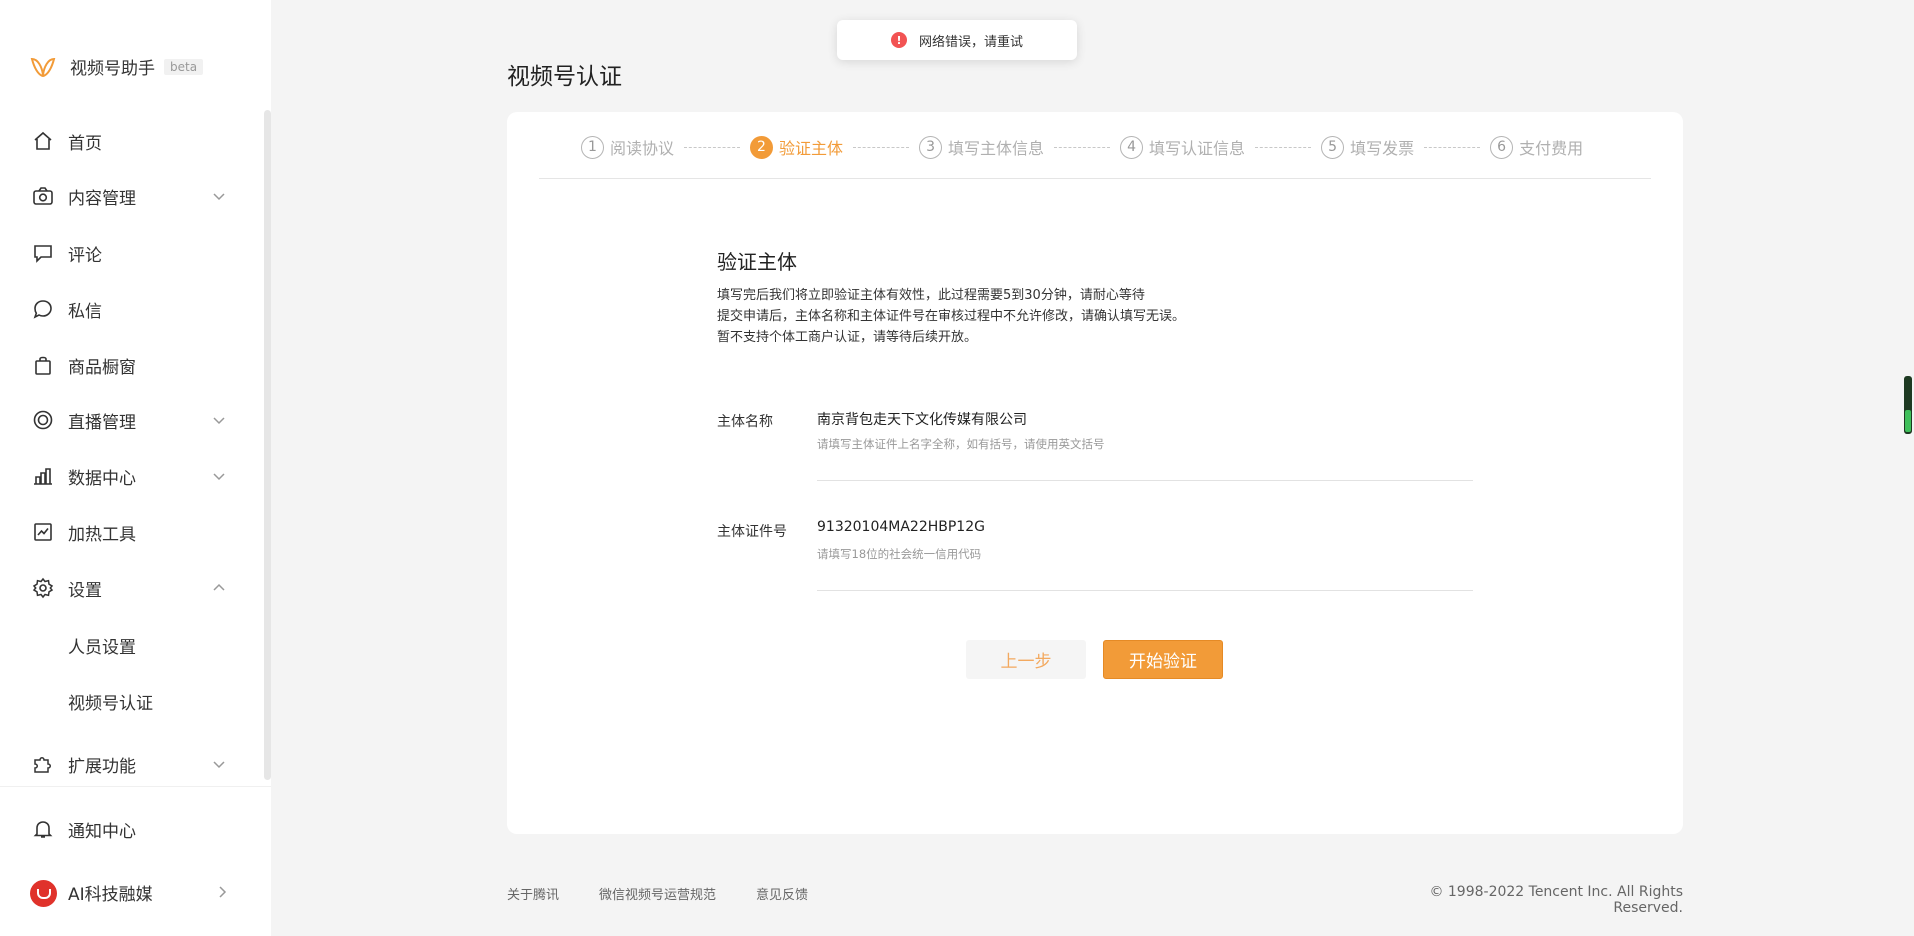 The image size is (1914, 936). I want to click on brand: 视频号助手 beta, so click(117, 66).